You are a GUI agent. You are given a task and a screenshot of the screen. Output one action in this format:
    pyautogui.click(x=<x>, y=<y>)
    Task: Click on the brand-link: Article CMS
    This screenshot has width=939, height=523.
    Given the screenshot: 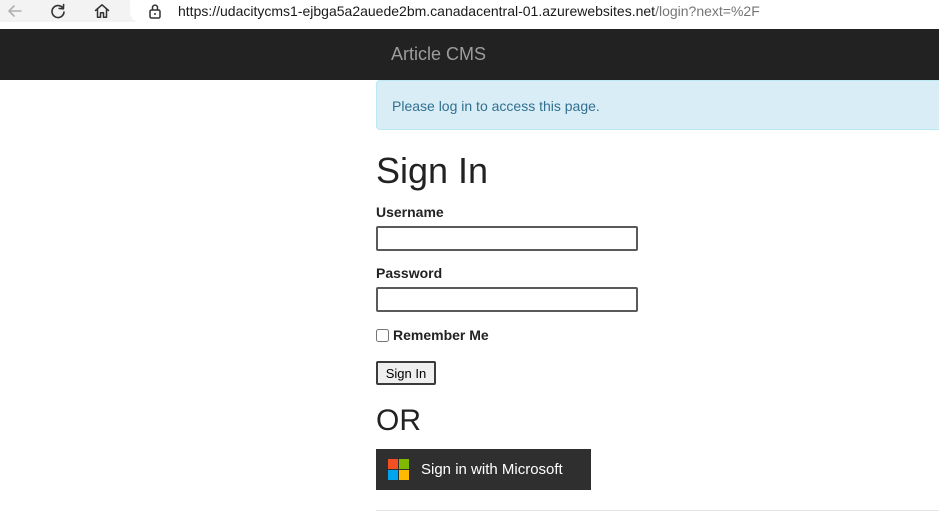 What is the action you would take?
    pyautogui.click(x=438, y=54)
    